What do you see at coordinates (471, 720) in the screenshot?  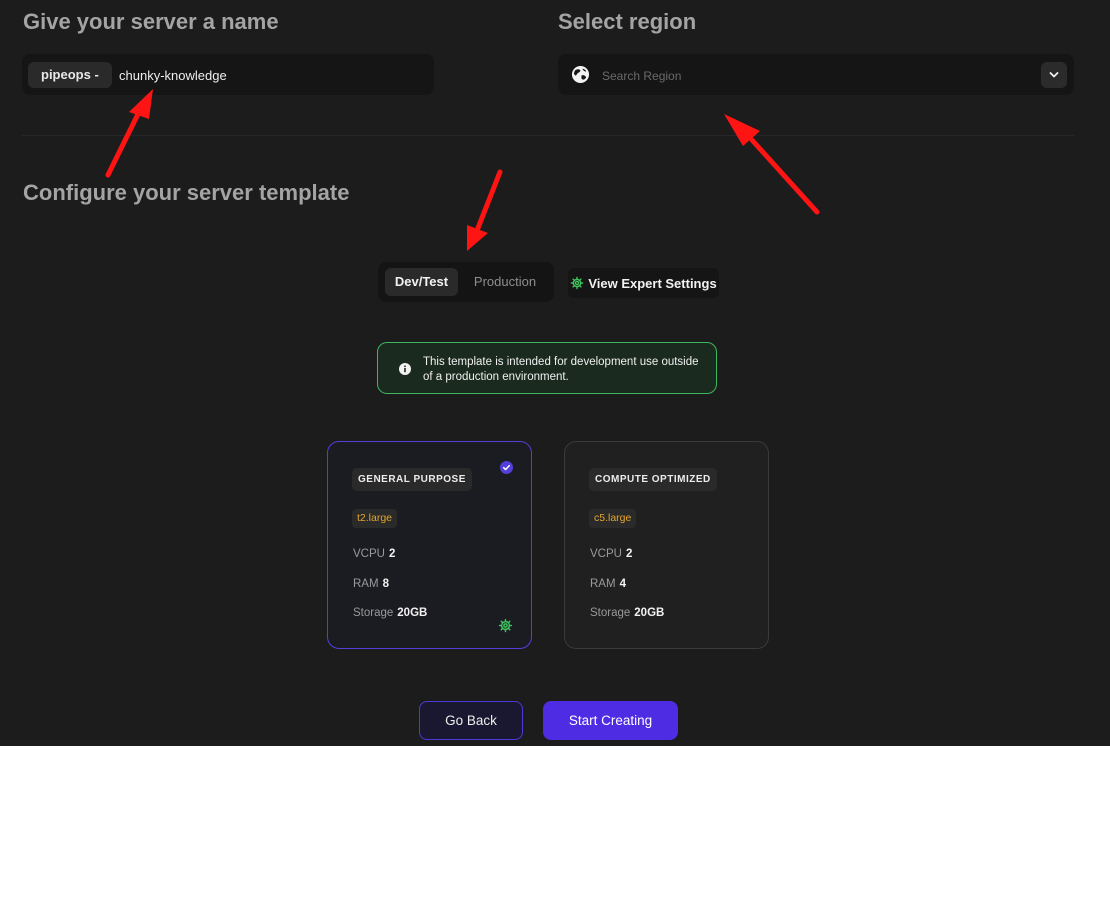 I see `go-back-button: Go Back` at bounding box center [471, 720].